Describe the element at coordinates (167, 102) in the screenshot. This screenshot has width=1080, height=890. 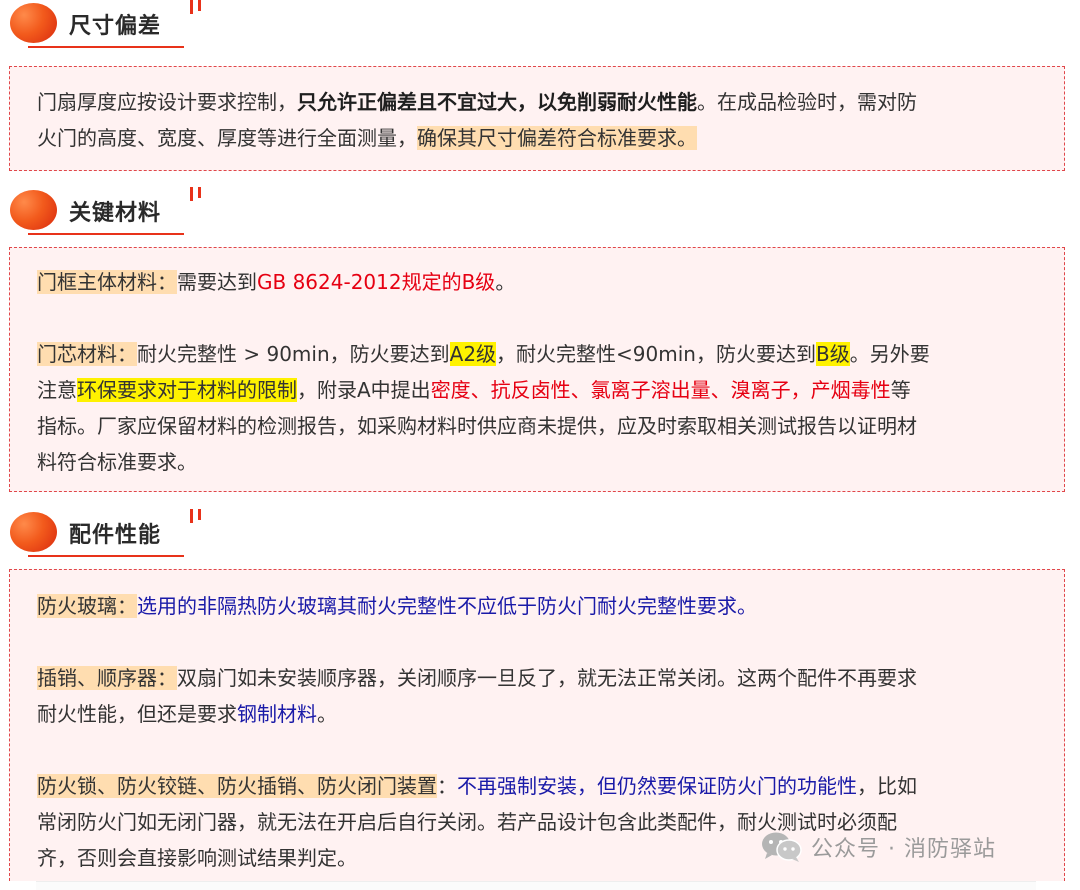
I see `text-span: 门扇厚度应按设计要求控制，` at that location.